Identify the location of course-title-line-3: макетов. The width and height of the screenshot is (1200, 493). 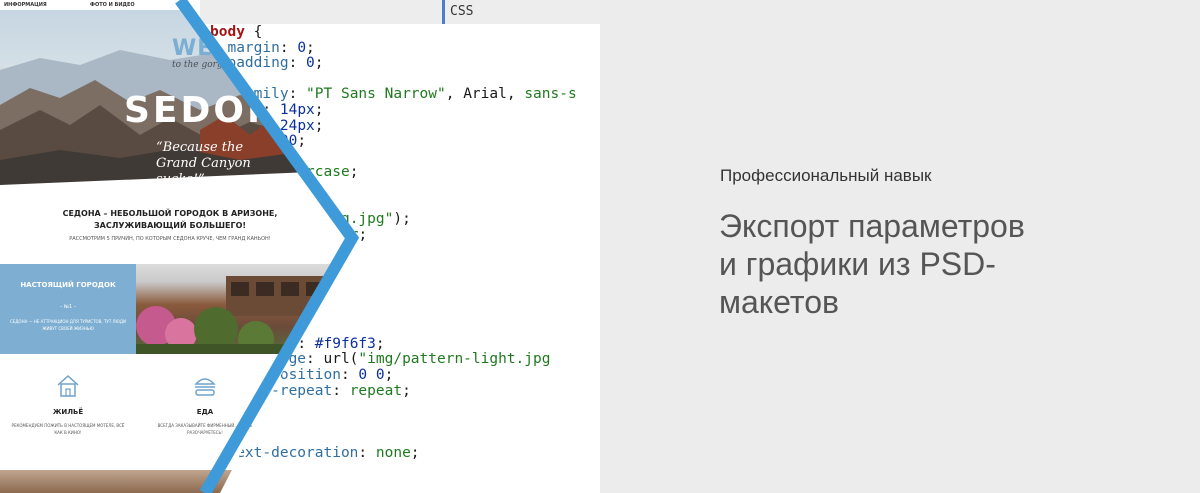
(779, 302).